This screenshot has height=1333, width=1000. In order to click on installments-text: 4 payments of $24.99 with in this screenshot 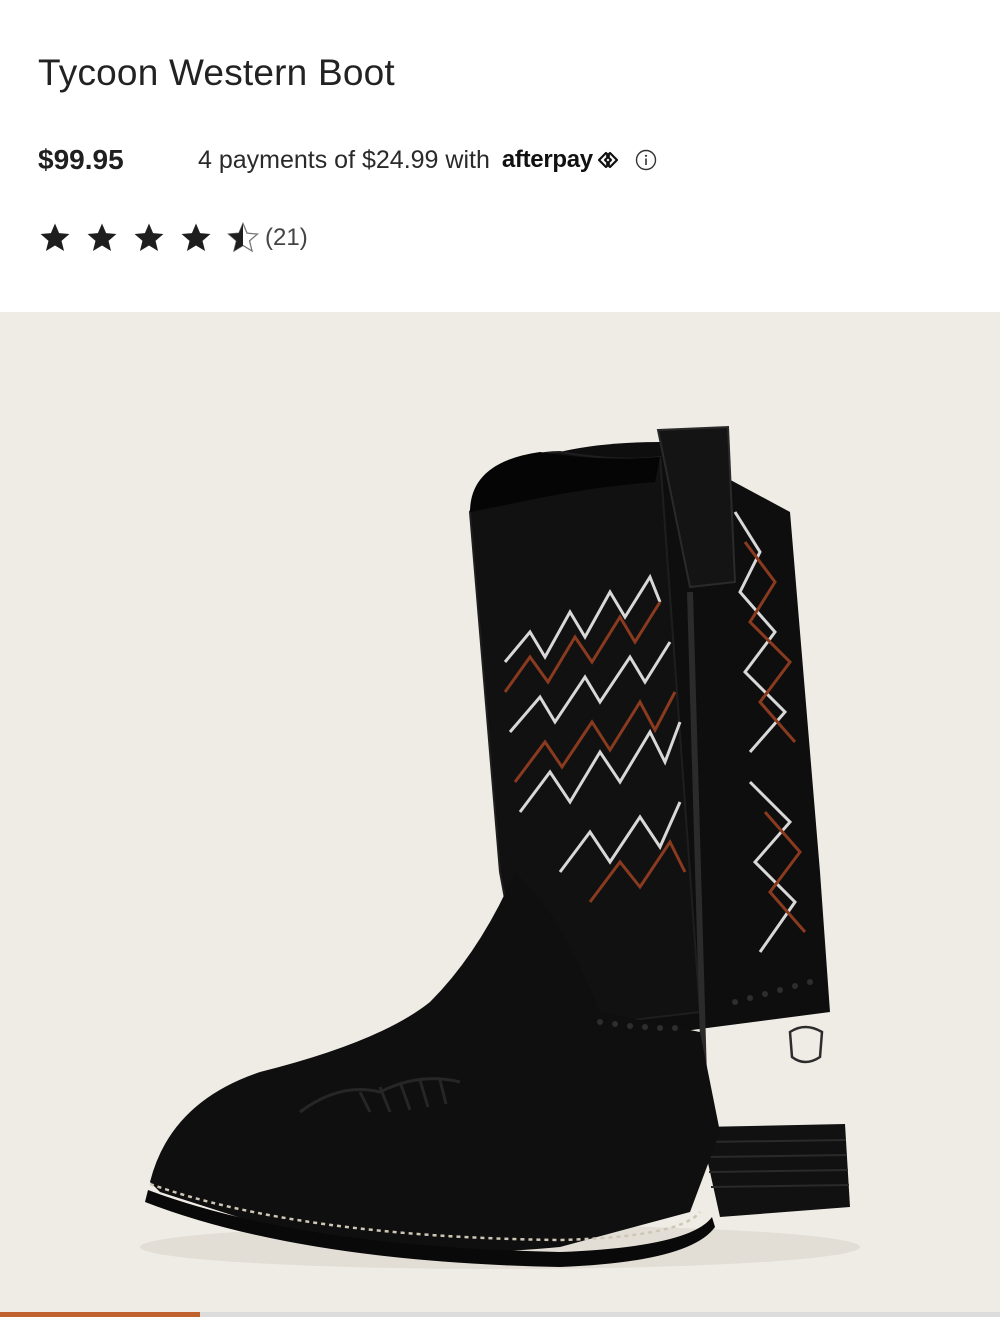, I will do `click(344, 159)`.